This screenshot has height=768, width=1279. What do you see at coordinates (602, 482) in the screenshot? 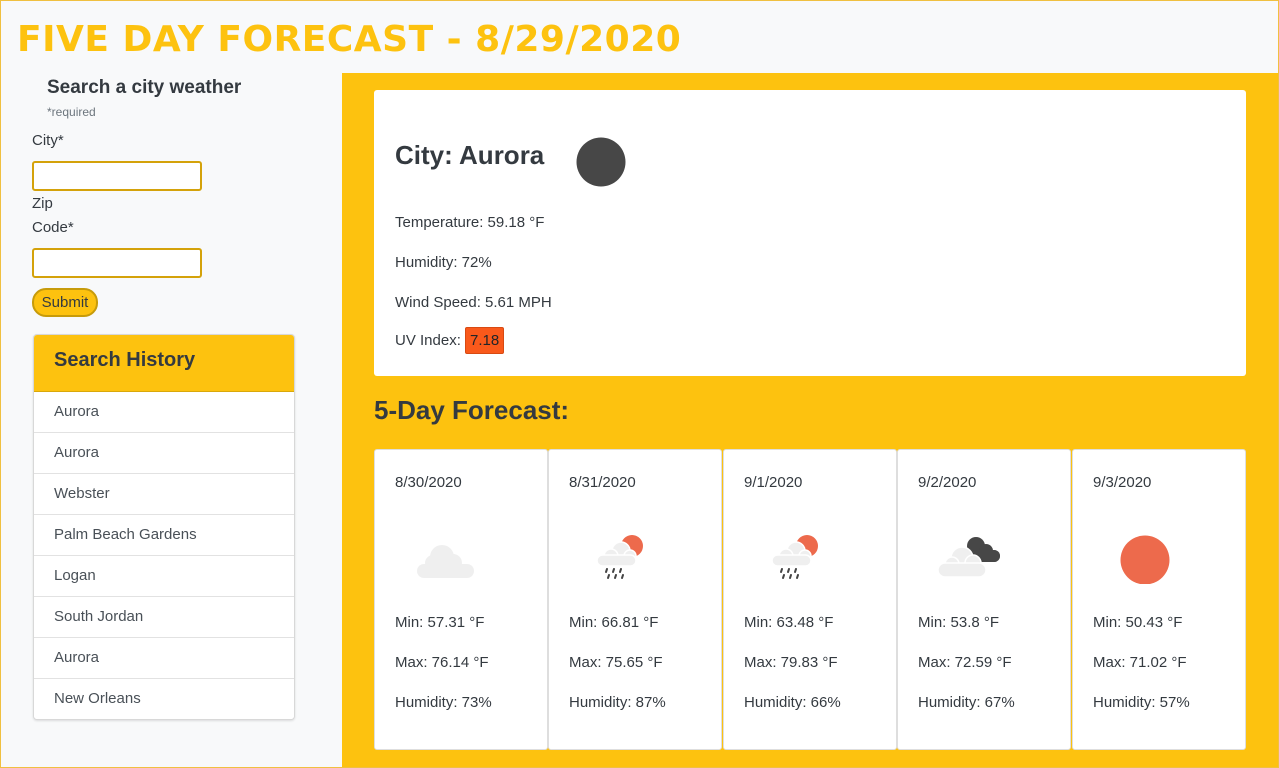
I see `forecast-date: 8/31/2020` at bounding box center [602, 482].